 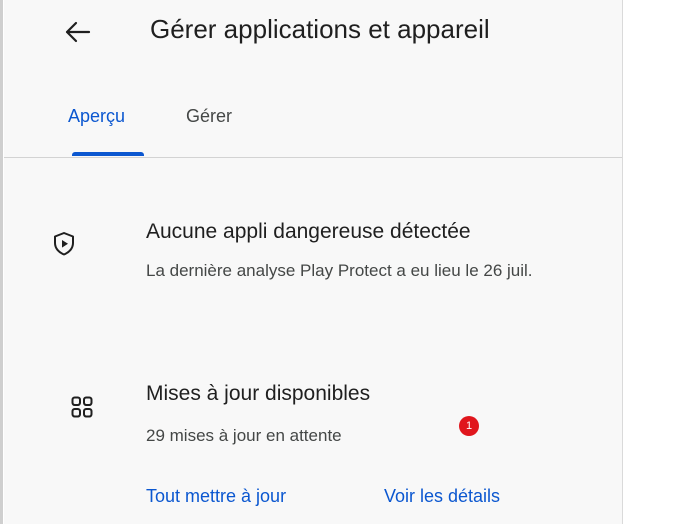 What do you see at coordinates (209, 116) in the screenshot?
I see `tab-gerer: Gérer` at bounding box center [209, 116].